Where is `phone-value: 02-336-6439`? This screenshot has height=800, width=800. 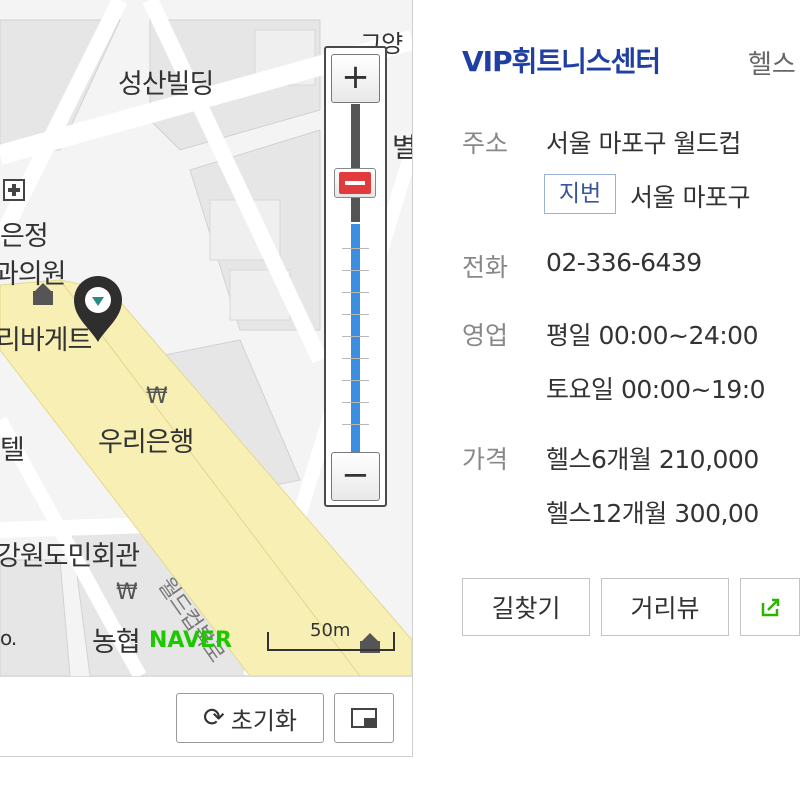
phone-value: 02-336-6439 is located at coordinates (624, 262).